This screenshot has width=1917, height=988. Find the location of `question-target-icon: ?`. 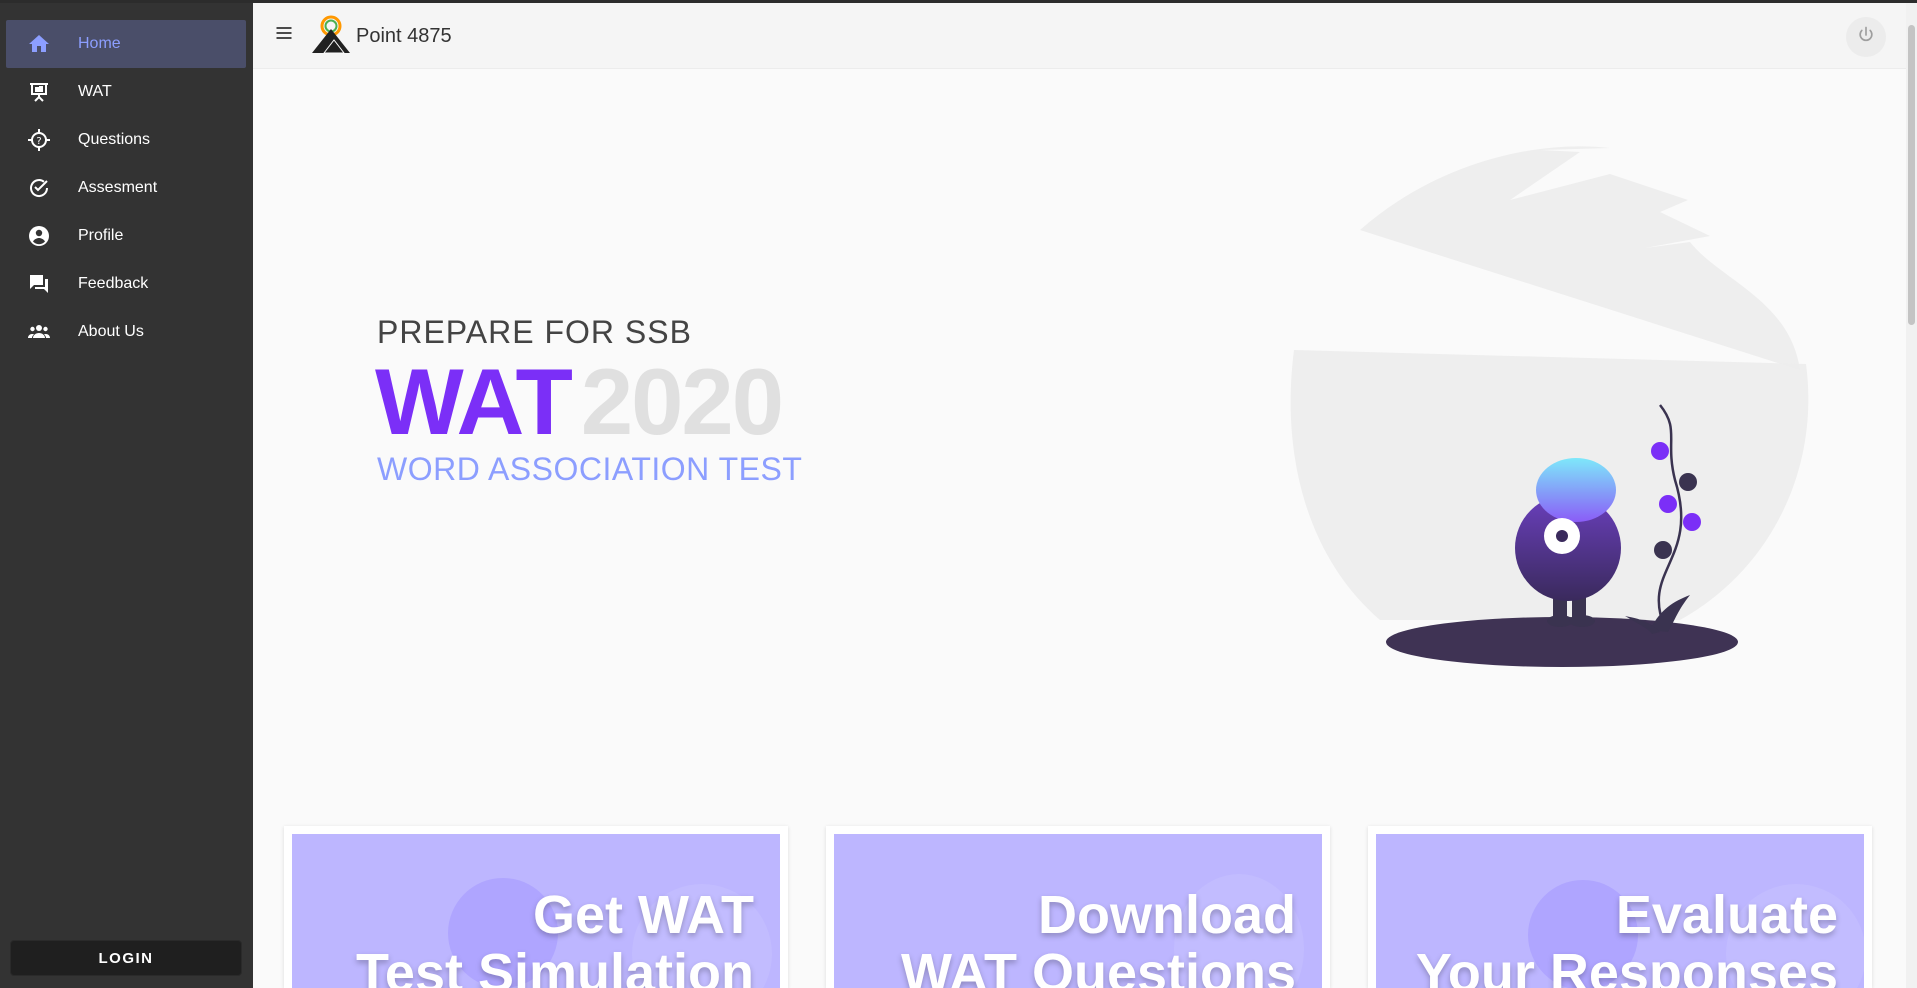

question-target-icon: ? is located at coordinates (34, 140).